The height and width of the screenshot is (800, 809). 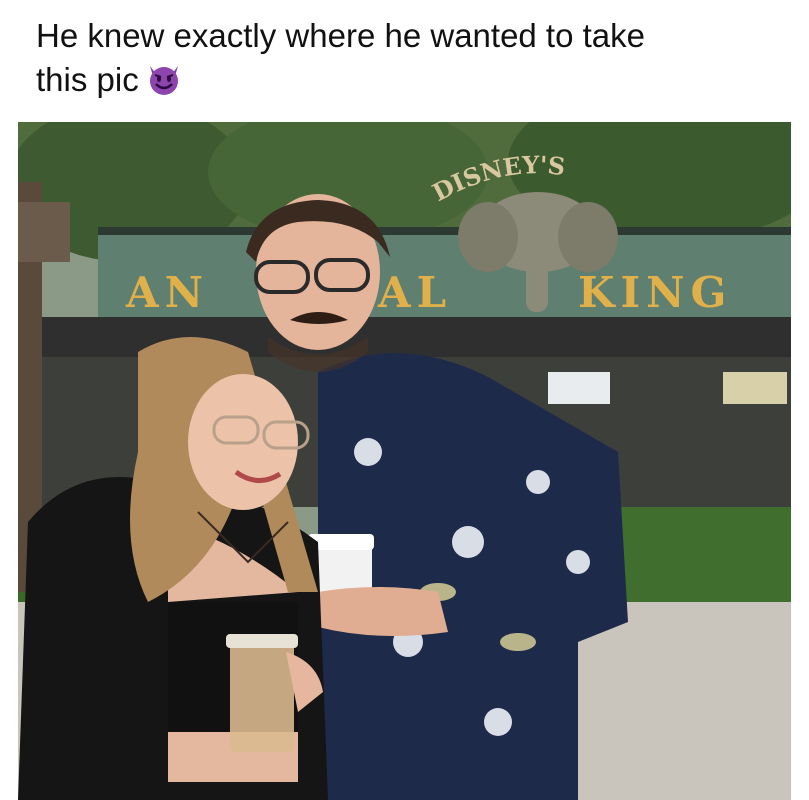 I want to click on booth-sign, so click(x=579, y=388).